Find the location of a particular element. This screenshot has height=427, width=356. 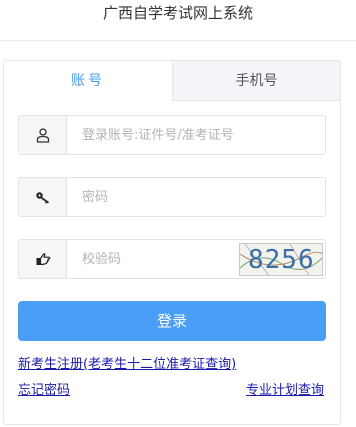

key-icon is located at coordinates (42, 198).